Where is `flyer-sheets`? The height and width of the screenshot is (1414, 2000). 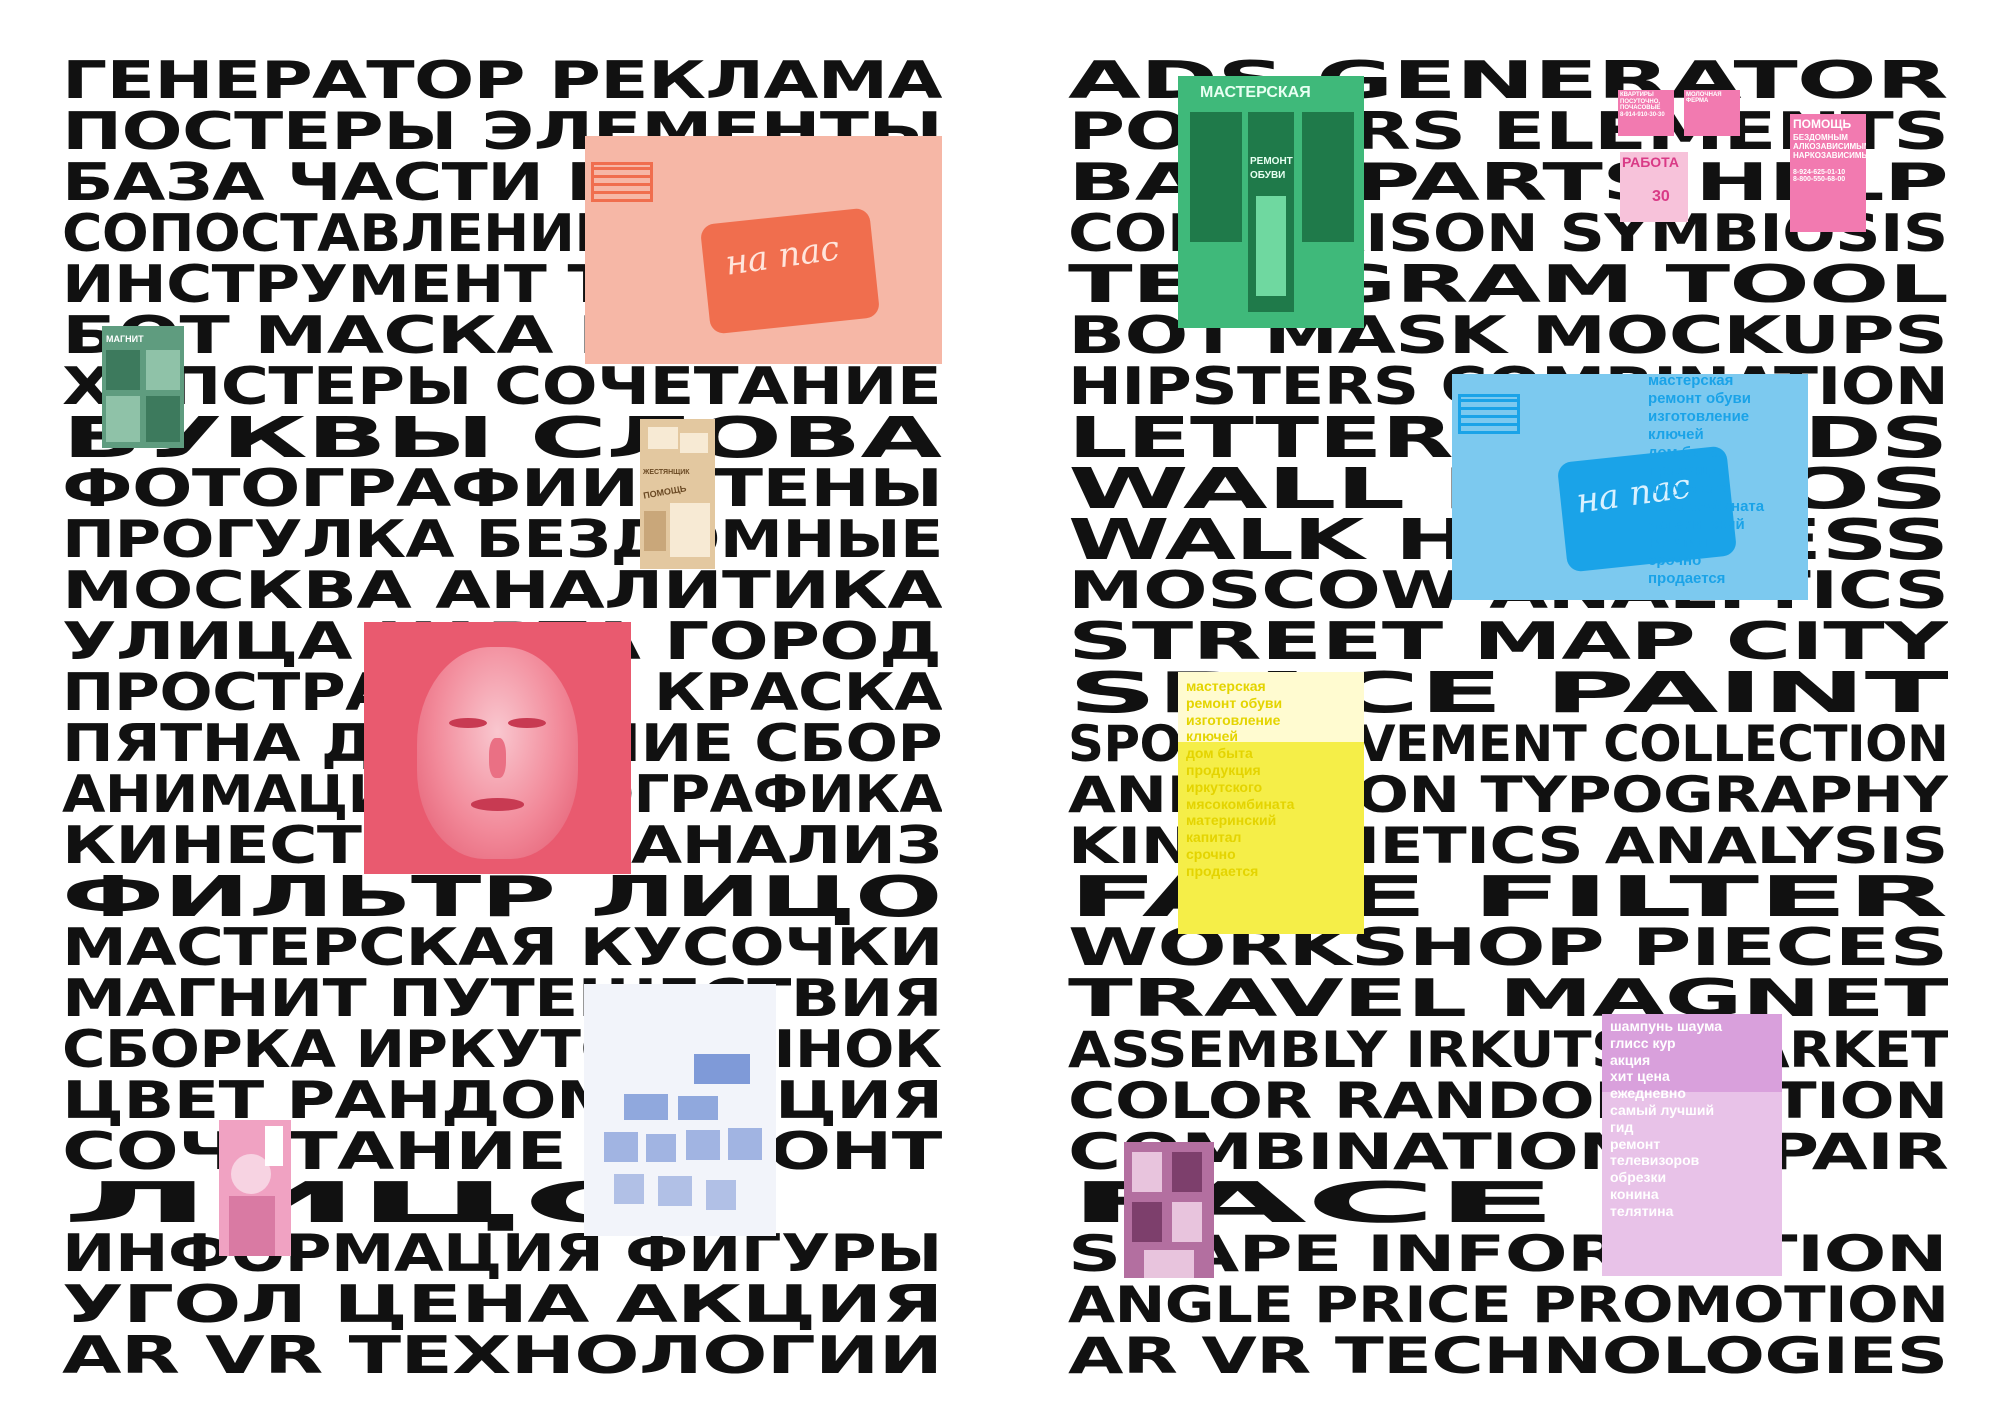
flyer-sheets is located at coordinates (683, 1132).